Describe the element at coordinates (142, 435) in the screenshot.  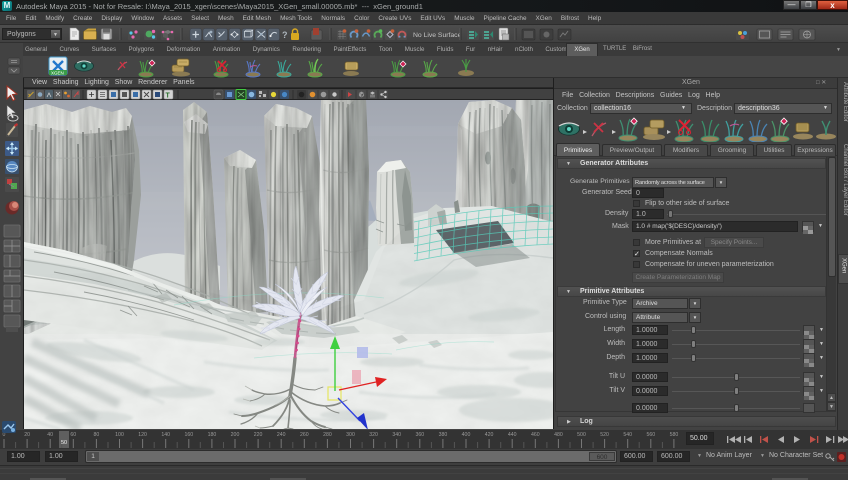
I see `svg-text: 120` at that location.